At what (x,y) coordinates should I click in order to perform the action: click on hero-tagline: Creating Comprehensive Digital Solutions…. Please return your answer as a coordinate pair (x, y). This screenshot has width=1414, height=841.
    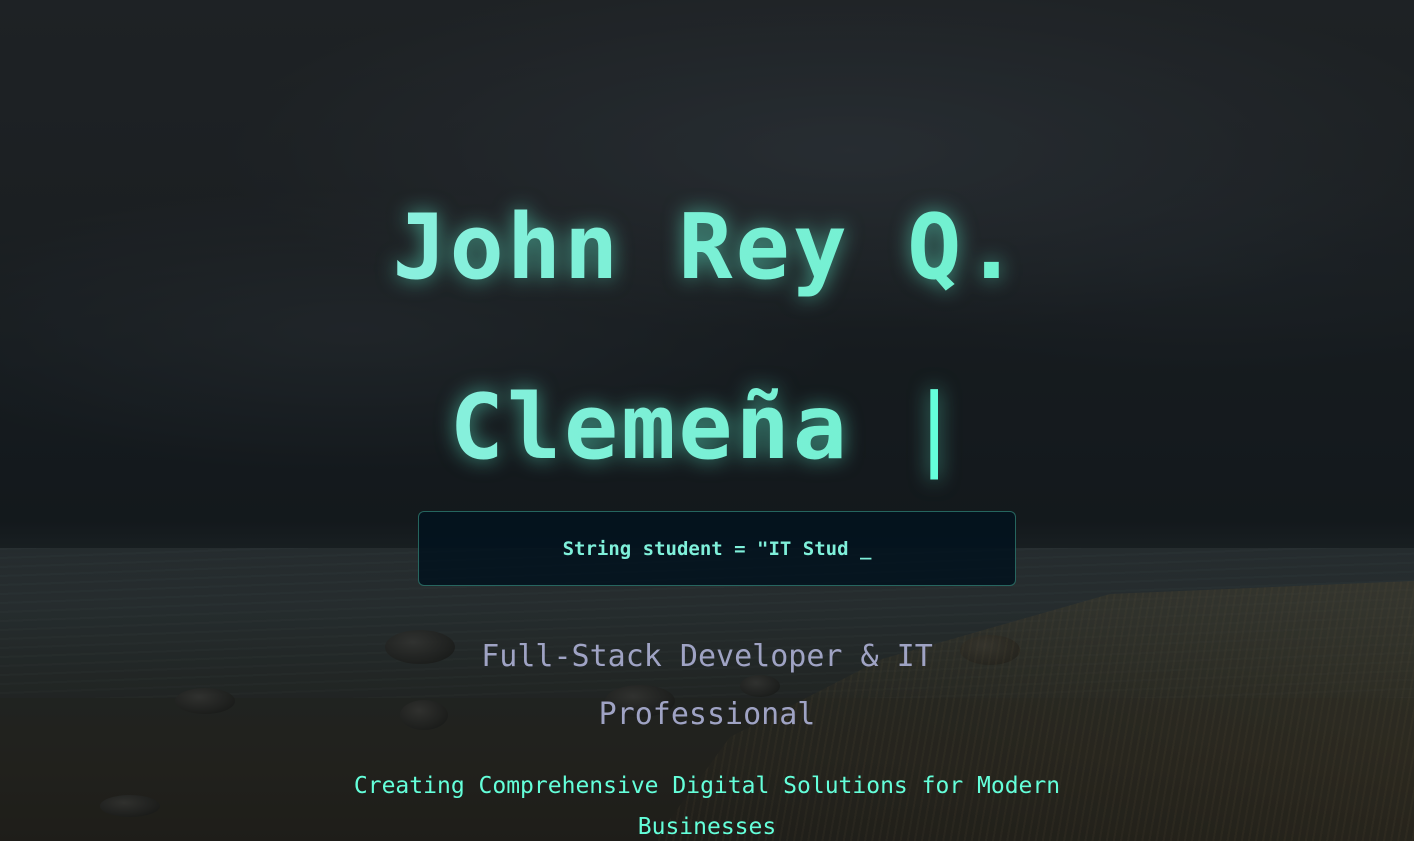
    Looking at the image, I should click on (707, 806).